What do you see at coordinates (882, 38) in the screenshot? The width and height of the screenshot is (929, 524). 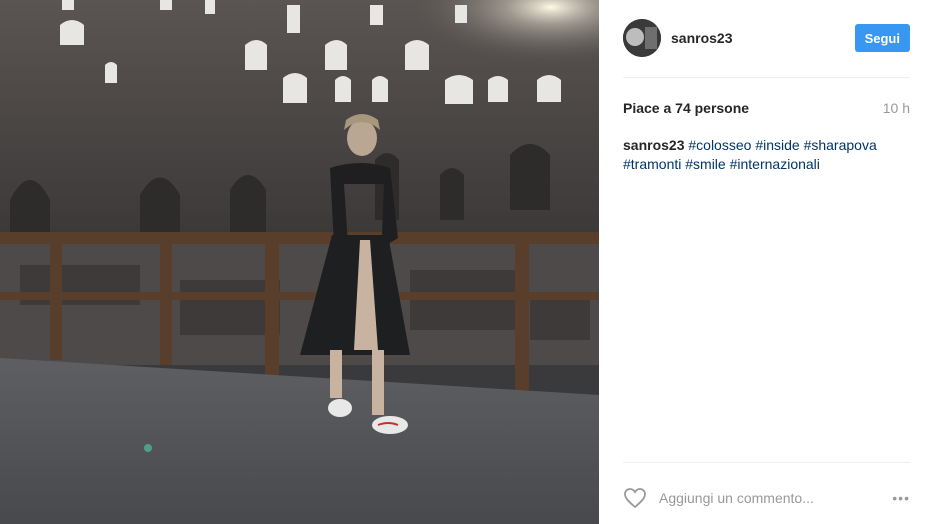 I see `follow-button: Segui` at bounding box center [882, 38].